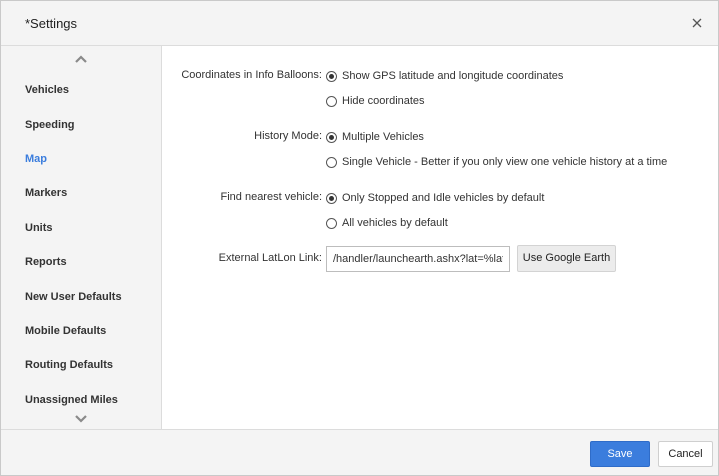 This screenshot has width=719, height=476. I want to click on sidebar-item-mobile-defaults: Mobile Defaults, so click(65, 331).